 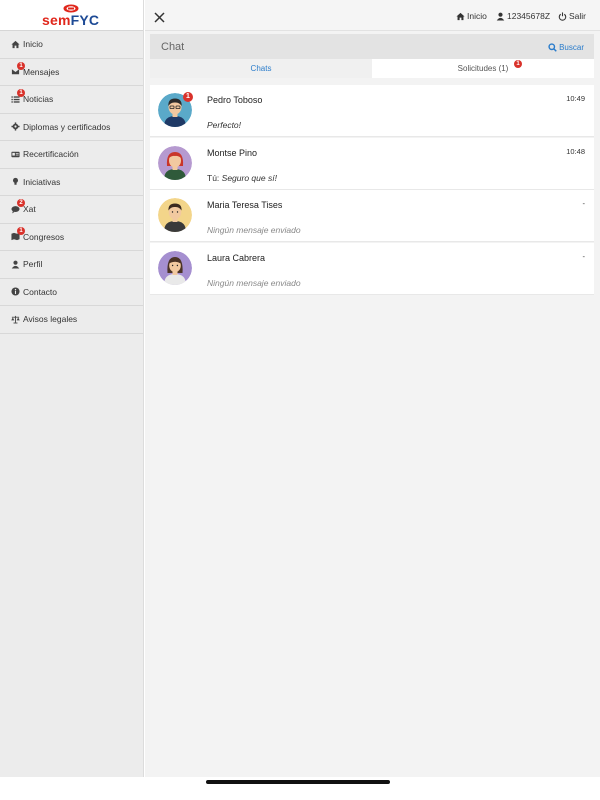 What do you see at coordinates (578, 16) in the screenshot?
I see `logout-label: Salir` at bounding box center [578, 16].